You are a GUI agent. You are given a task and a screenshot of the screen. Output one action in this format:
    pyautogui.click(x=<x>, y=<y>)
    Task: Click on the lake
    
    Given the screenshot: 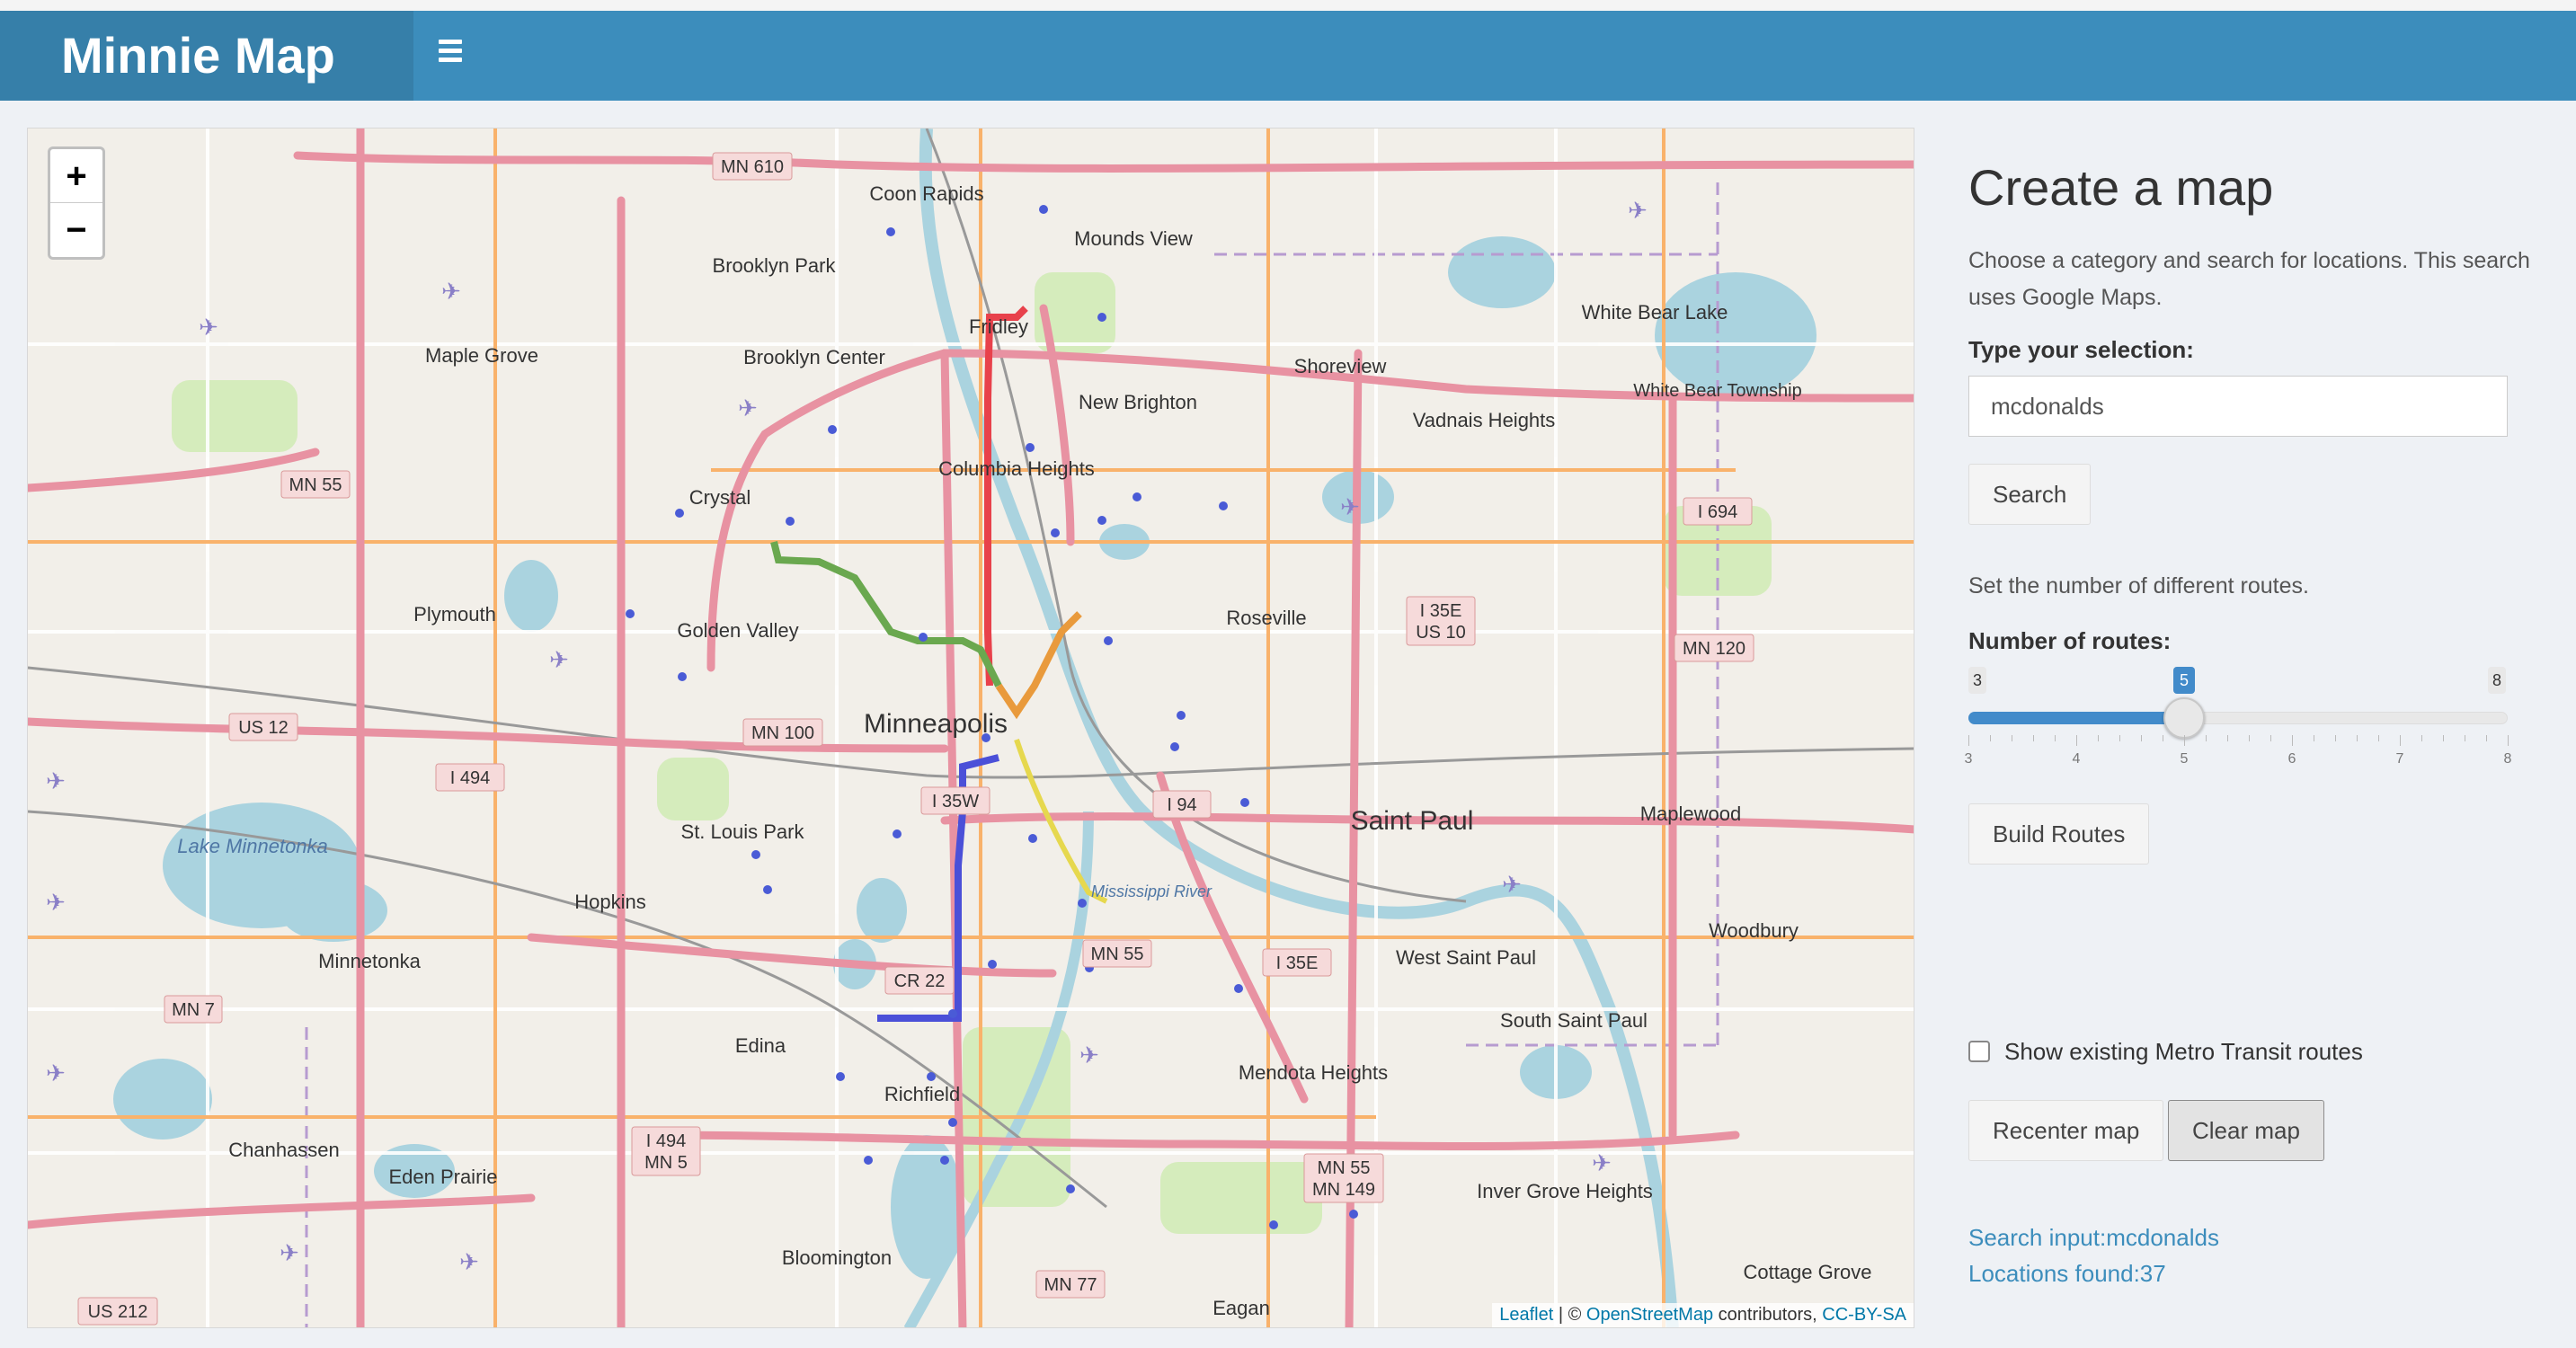 What is the action you would take?
    pyautogui.click(x=333, y=910)
    